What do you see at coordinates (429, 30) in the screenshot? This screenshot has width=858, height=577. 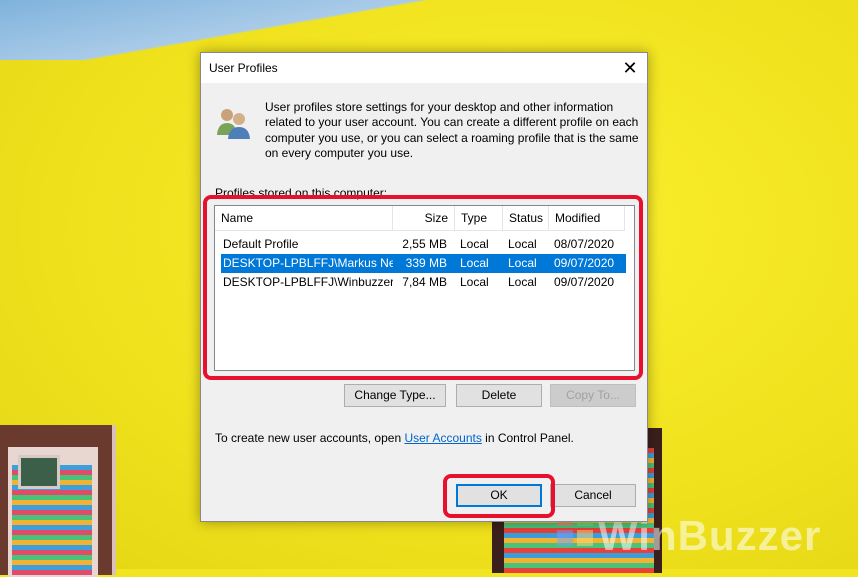 I see `background-sky` at bounding box center [429, 30].